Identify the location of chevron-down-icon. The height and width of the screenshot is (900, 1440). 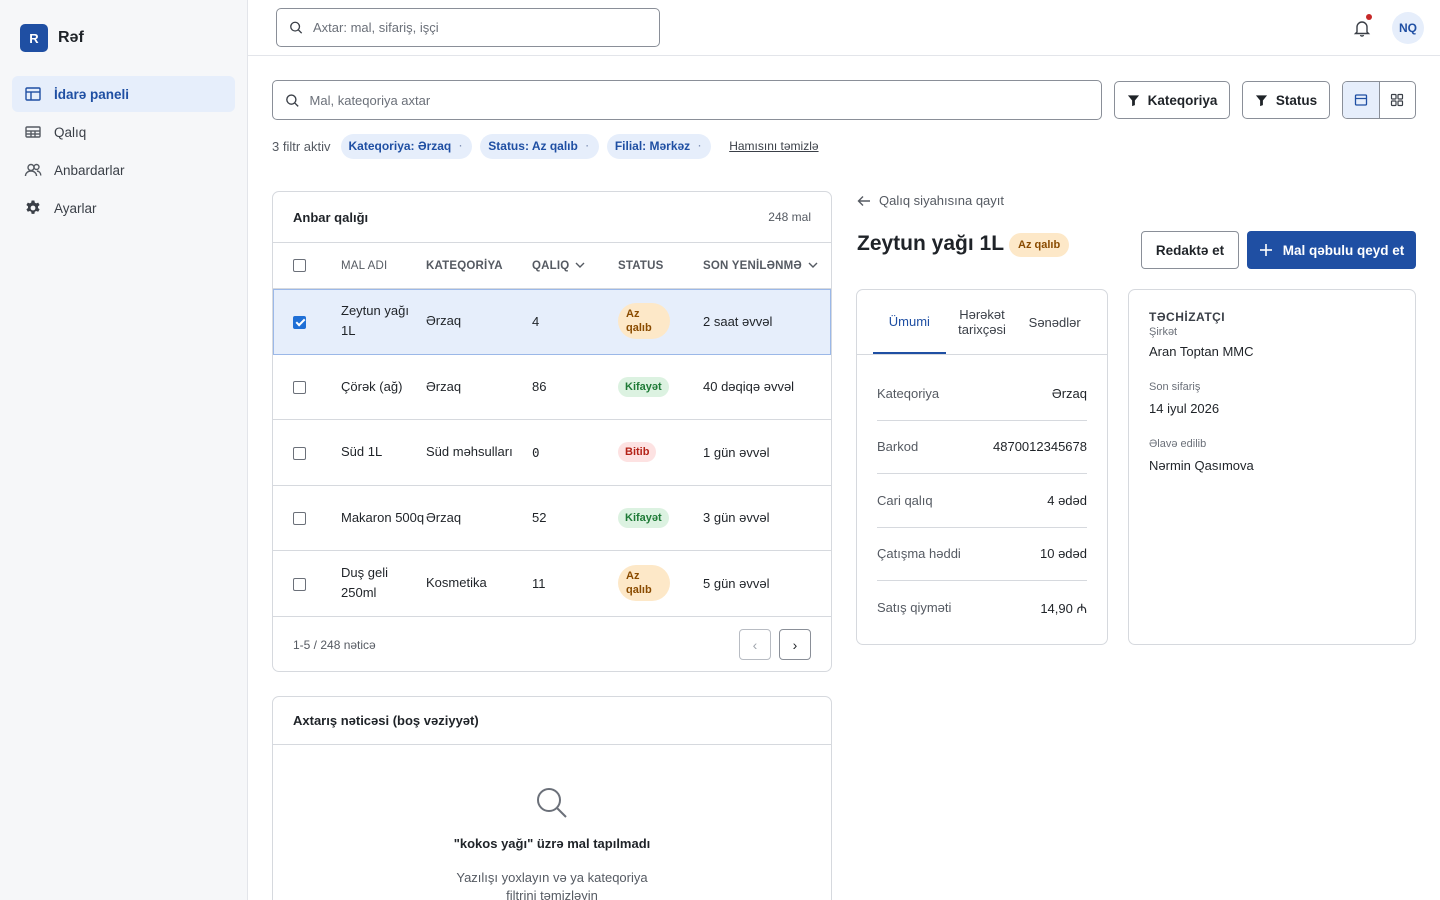
(813, 265).